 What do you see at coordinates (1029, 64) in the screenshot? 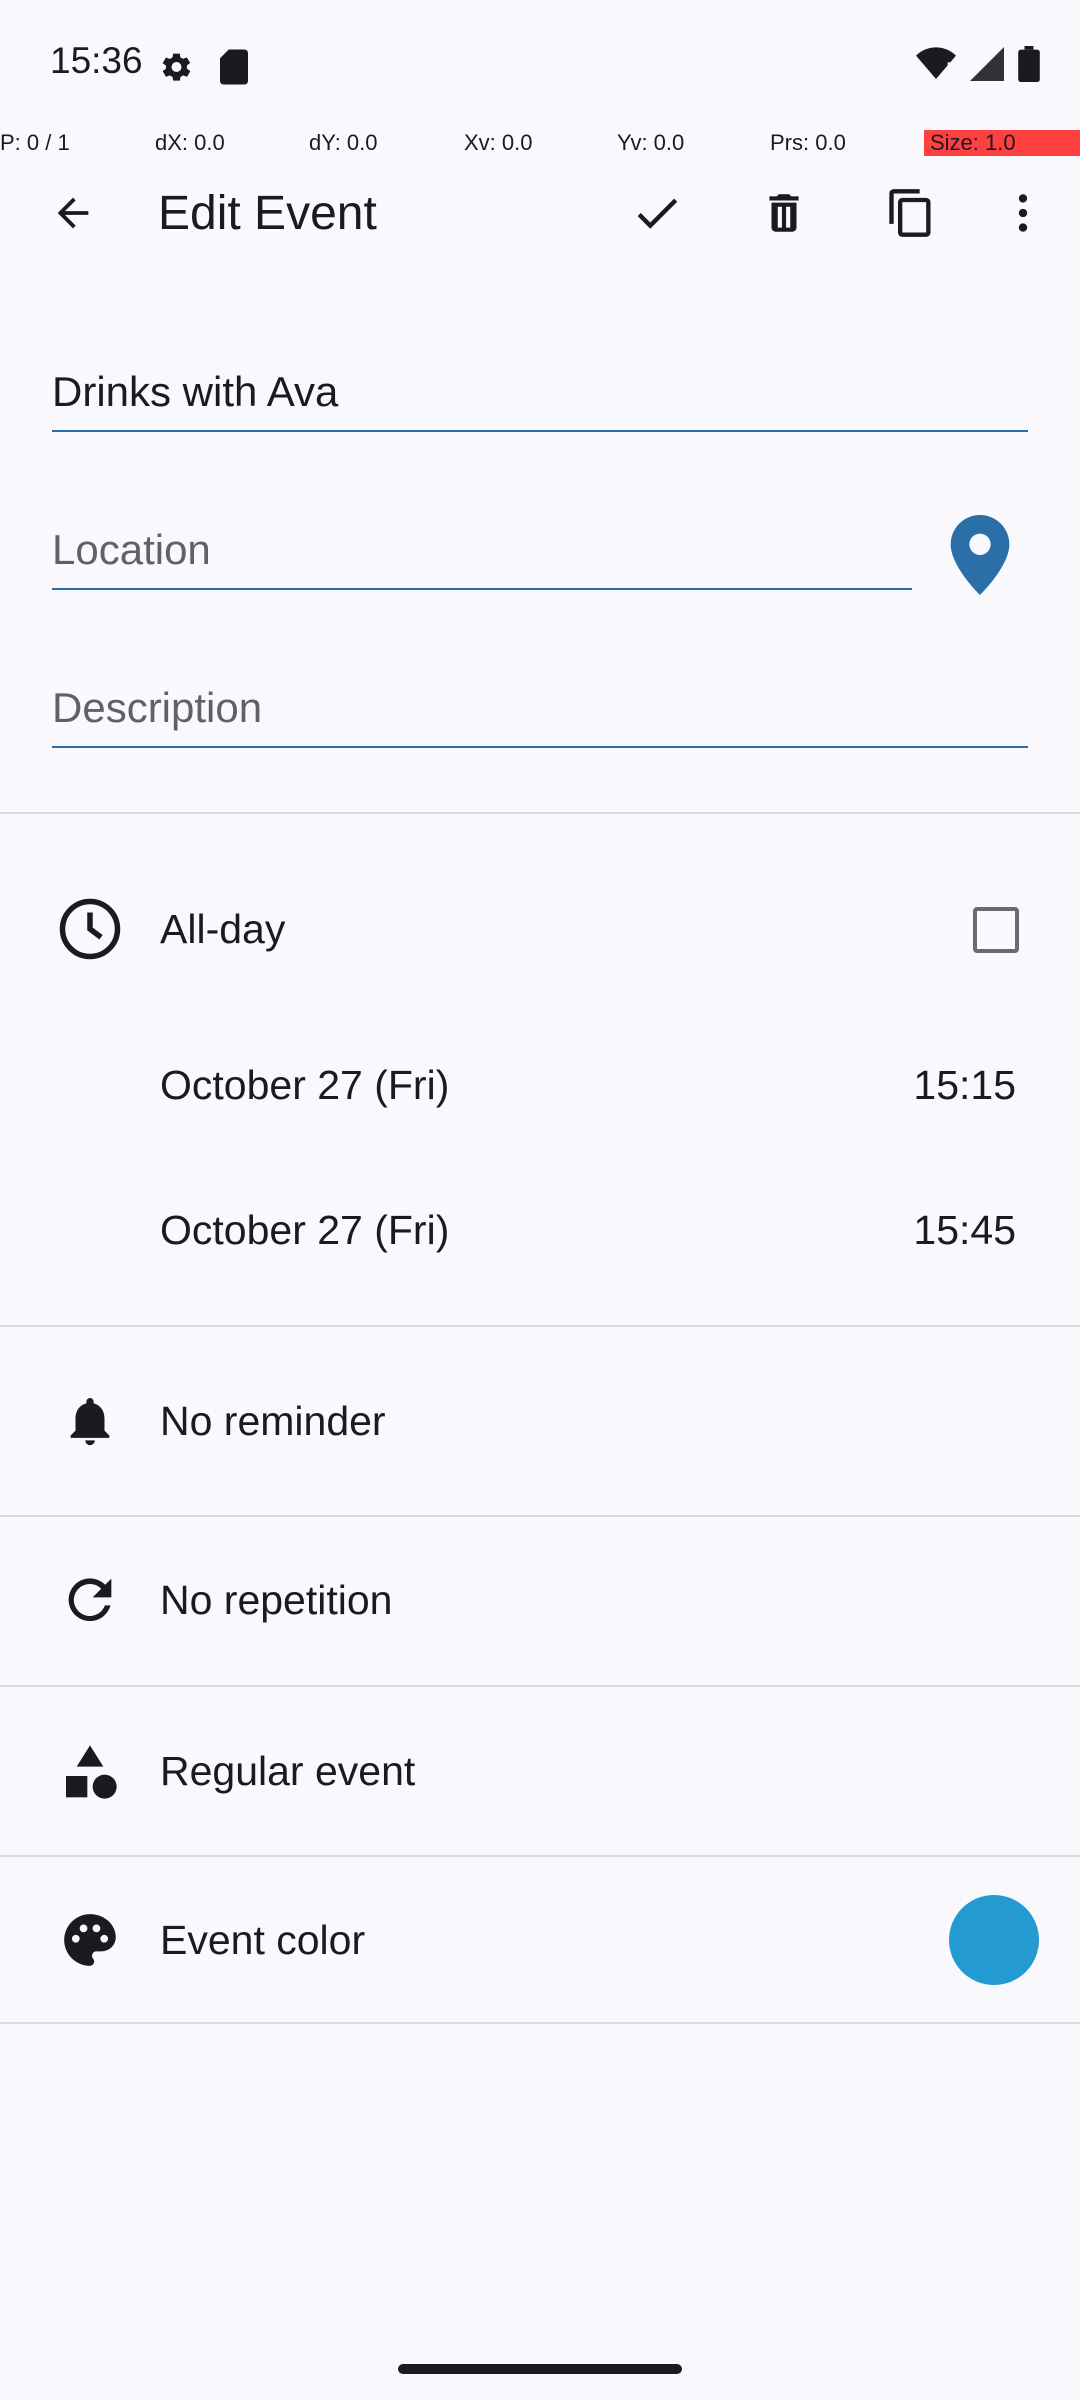
I see `battery-icon` at bounding box center [1029, 64].